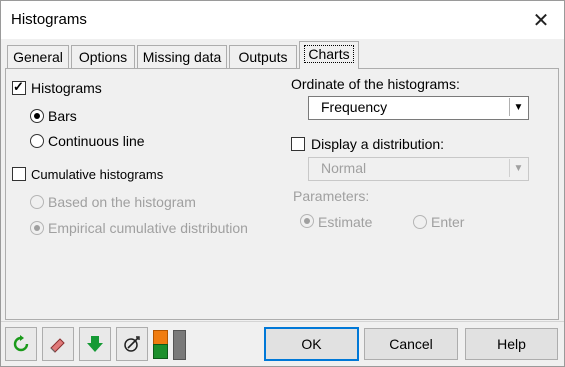 Image resolution: width=565 pixels, height=367 pixels. Describe the element at coordinates (97, 174) in the screenshot. I see `cumulative-histograms-label: Cumulative histograms` at that location.